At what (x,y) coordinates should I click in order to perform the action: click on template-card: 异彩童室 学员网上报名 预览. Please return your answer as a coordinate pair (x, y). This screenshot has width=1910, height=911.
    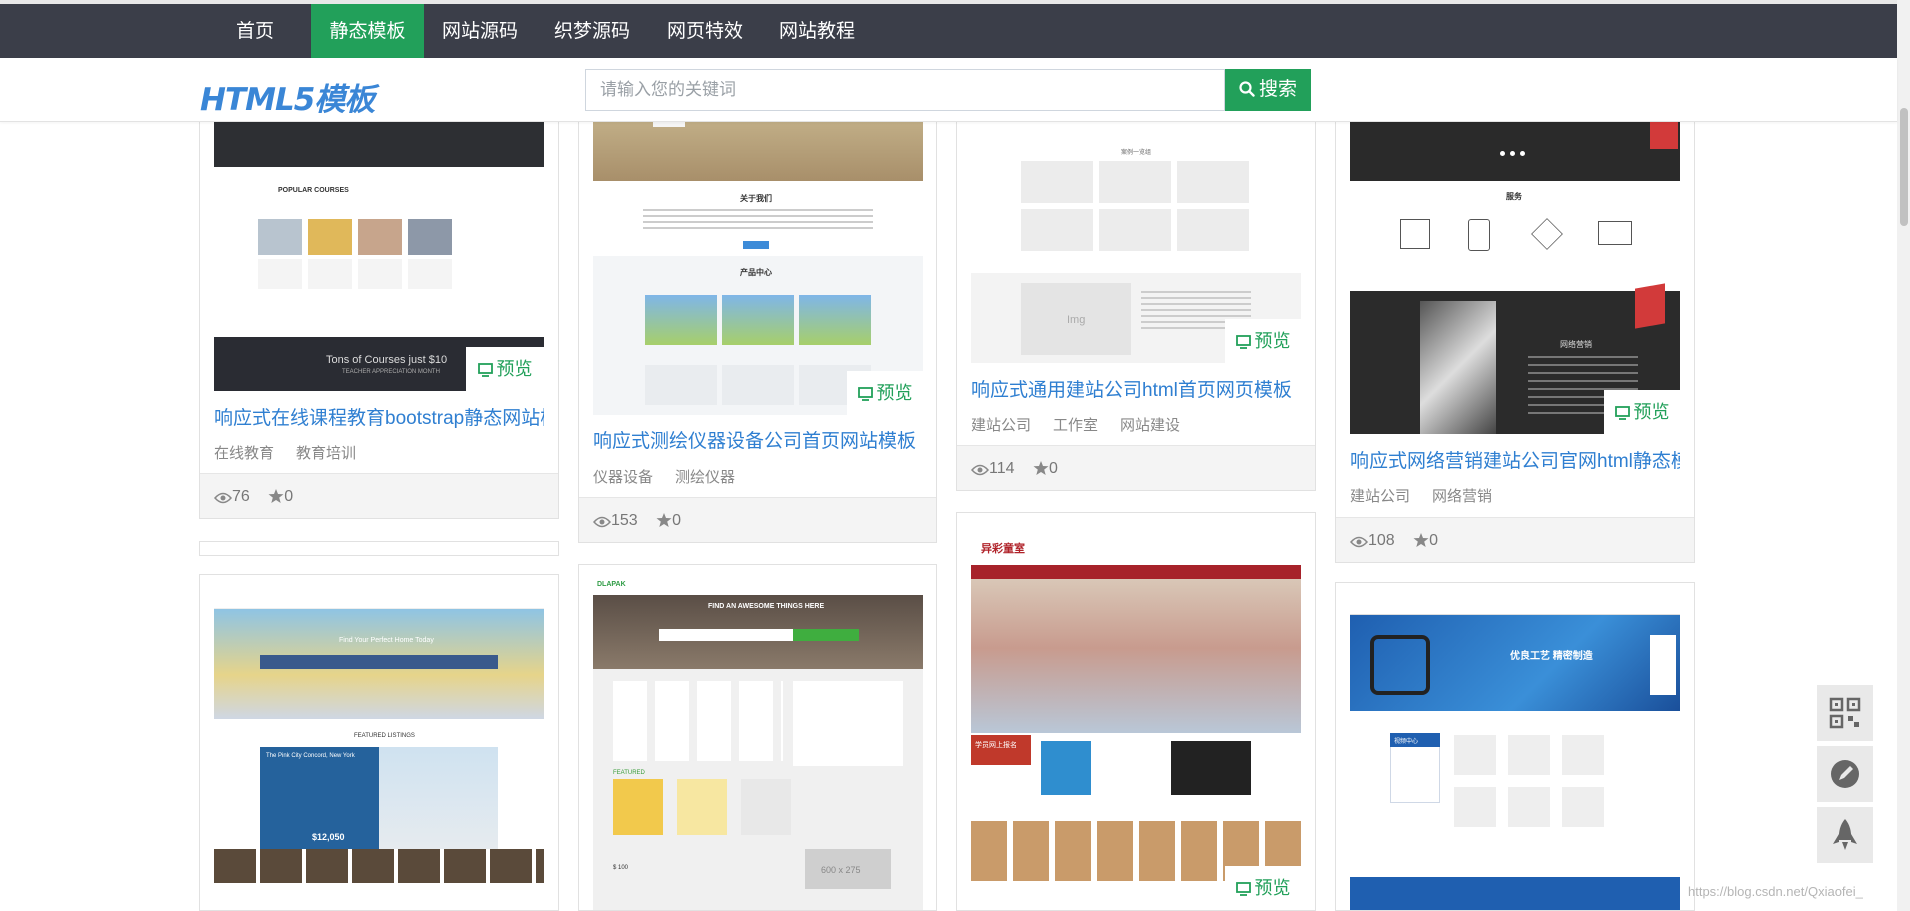
    Looking at the image, I should click on (1136, 711).